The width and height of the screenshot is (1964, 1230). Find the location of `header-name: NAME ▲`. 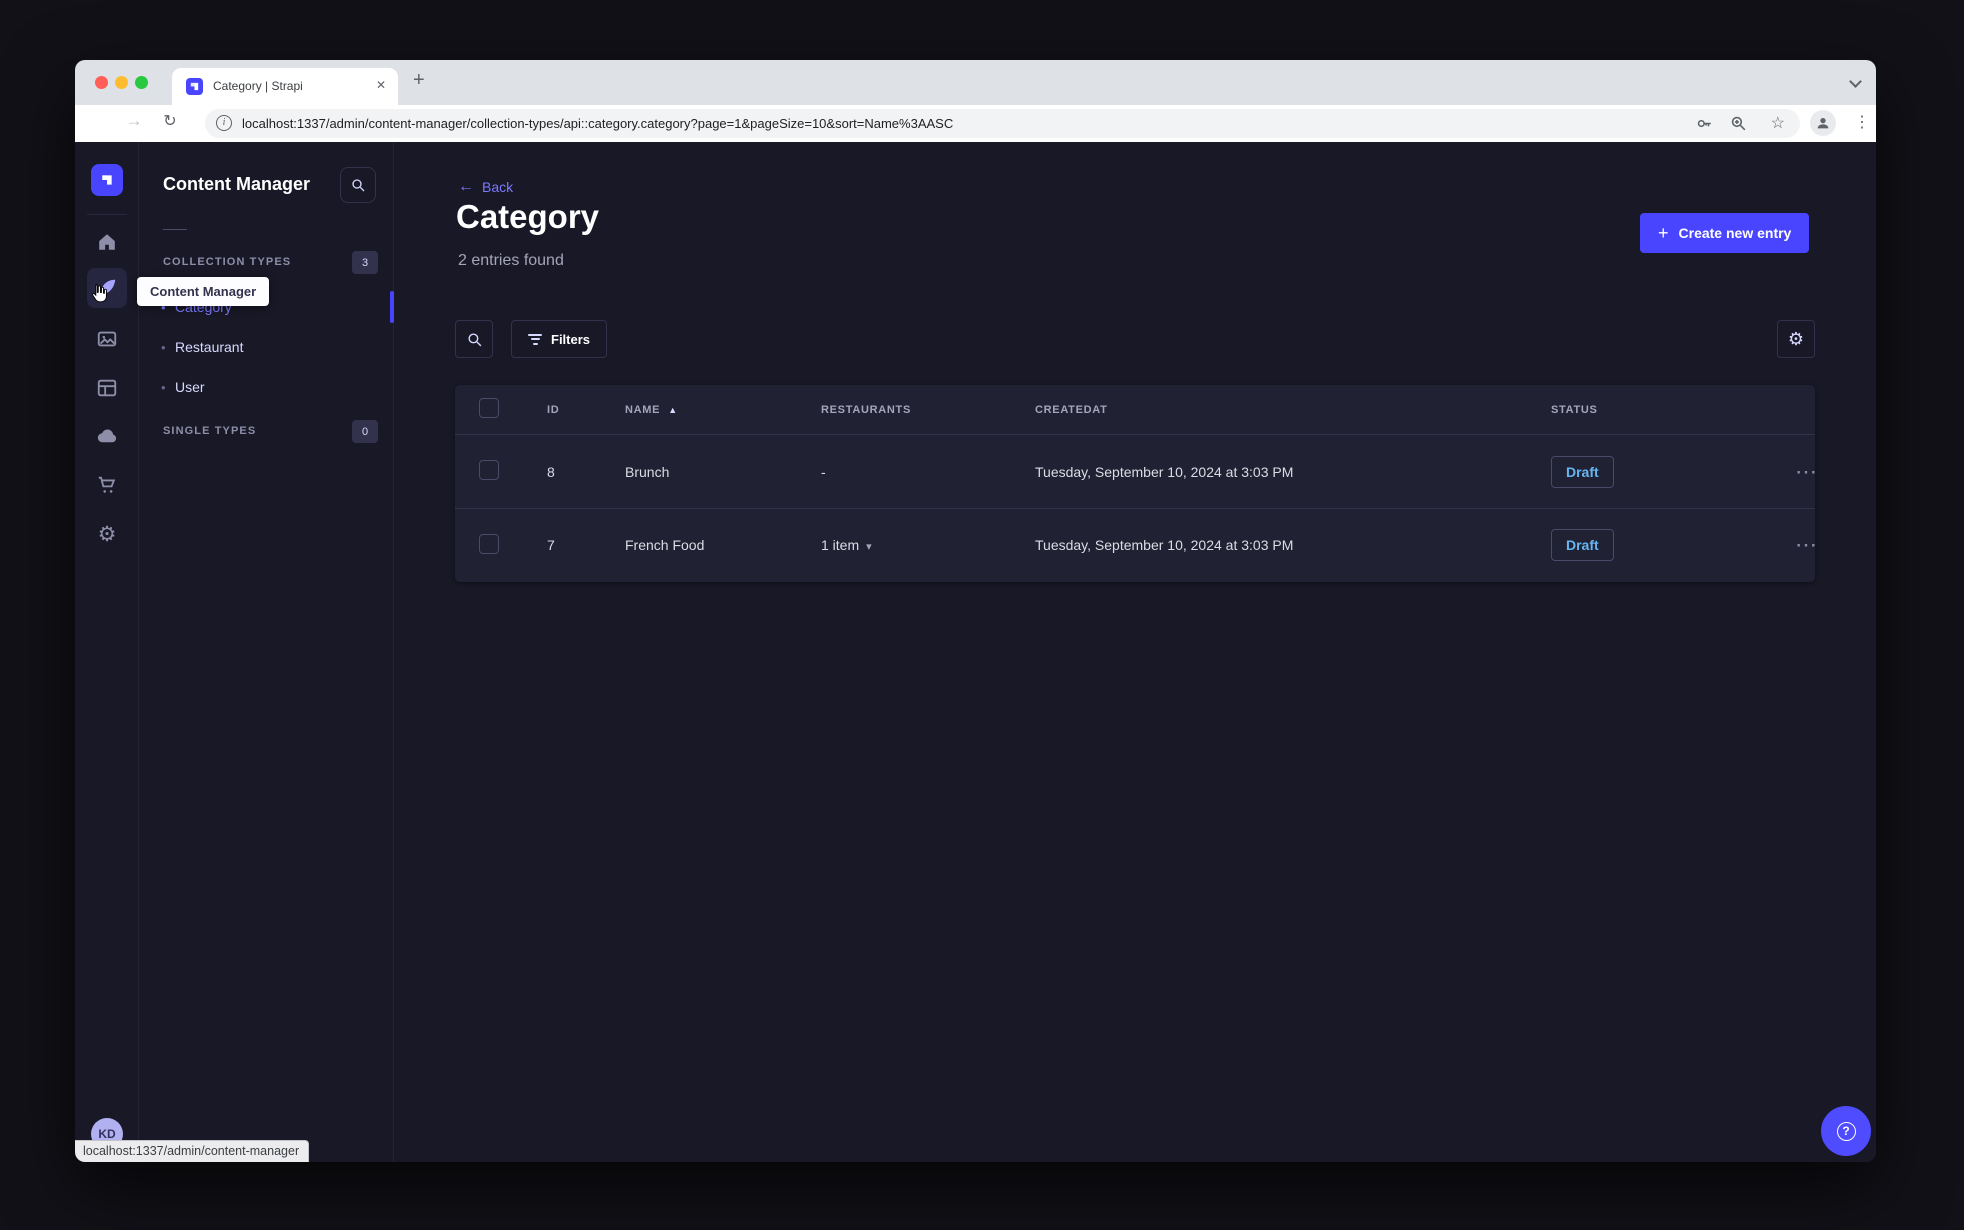

header-name: NAME ▲ is located at coordinates (723, 410).